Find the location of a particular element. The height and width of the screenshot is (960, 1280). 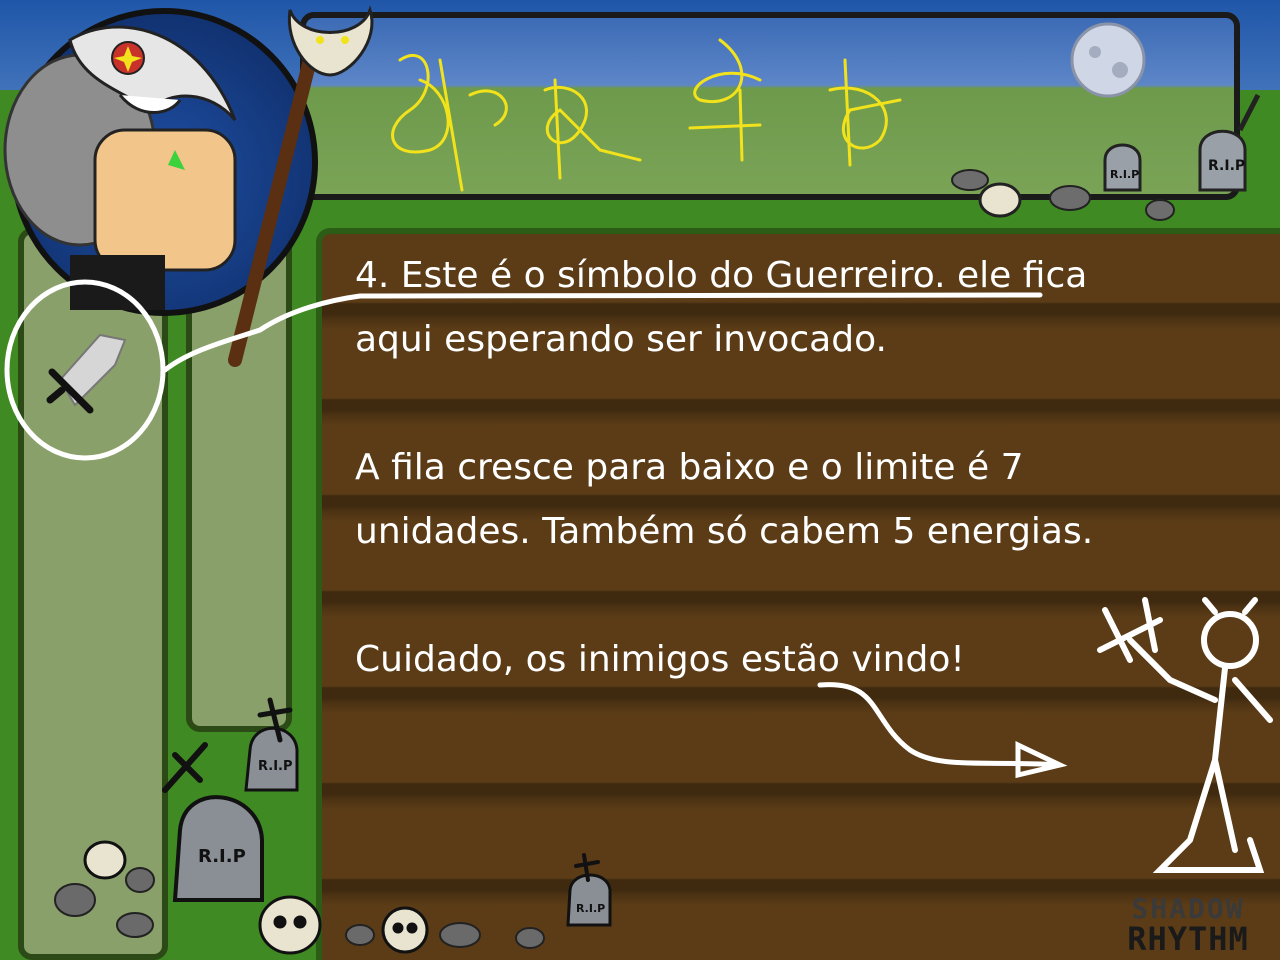

logo-line-2: RHYTHM is located at coordinates (1188, 939).